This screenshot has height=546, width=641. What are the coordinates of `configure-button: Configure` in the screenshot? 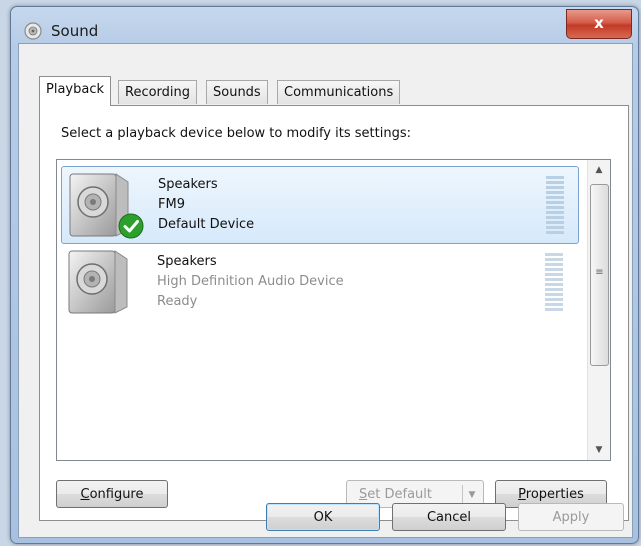 It's located at (112, 494).